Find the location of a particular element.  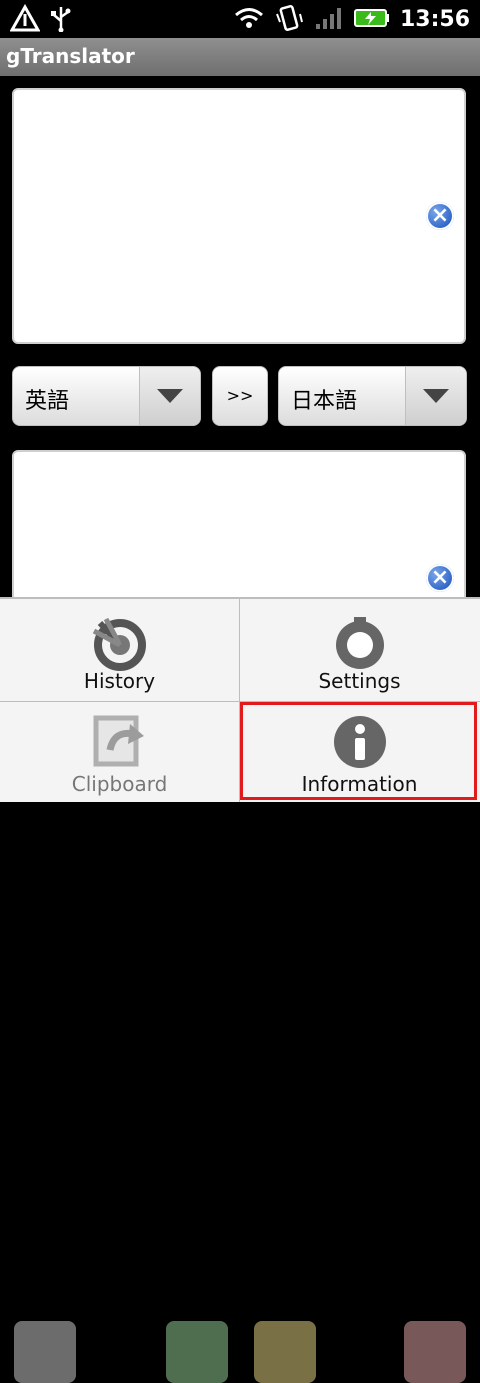

wifi-icon is located at coordinates (249, 20).